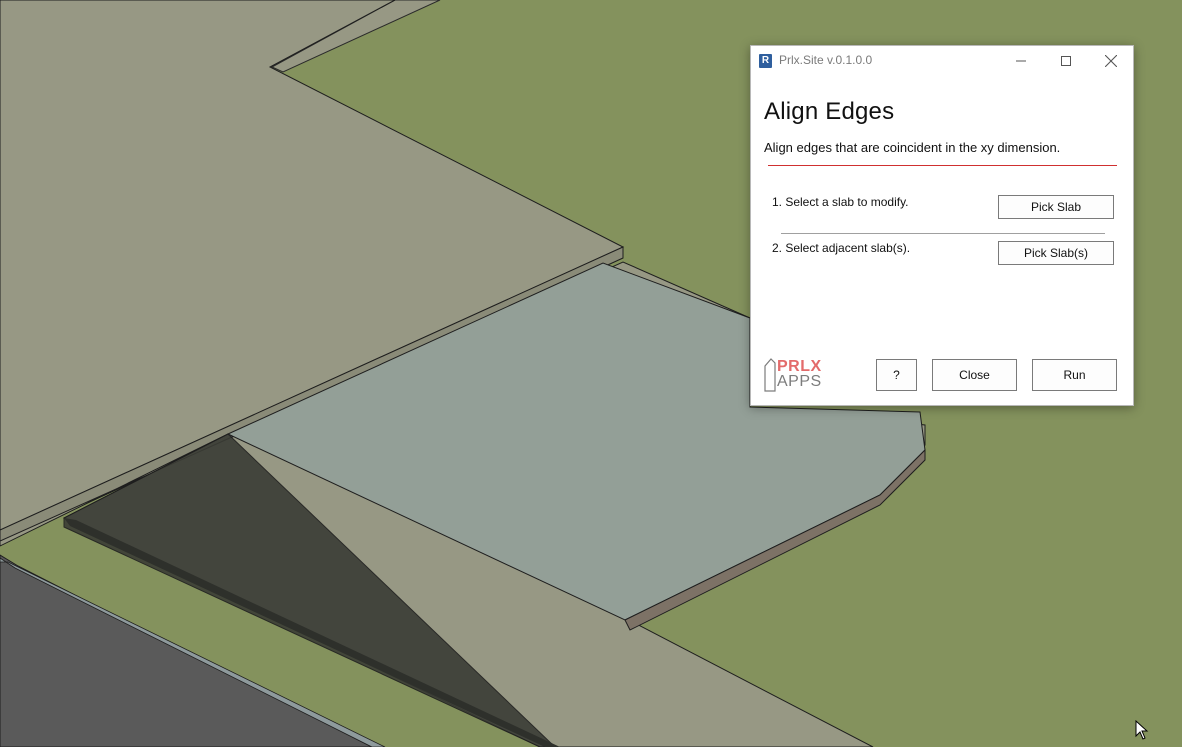 The height and width of the screenshot is (747, 1182). I want to click on minimize-button, so click(1020, 61).